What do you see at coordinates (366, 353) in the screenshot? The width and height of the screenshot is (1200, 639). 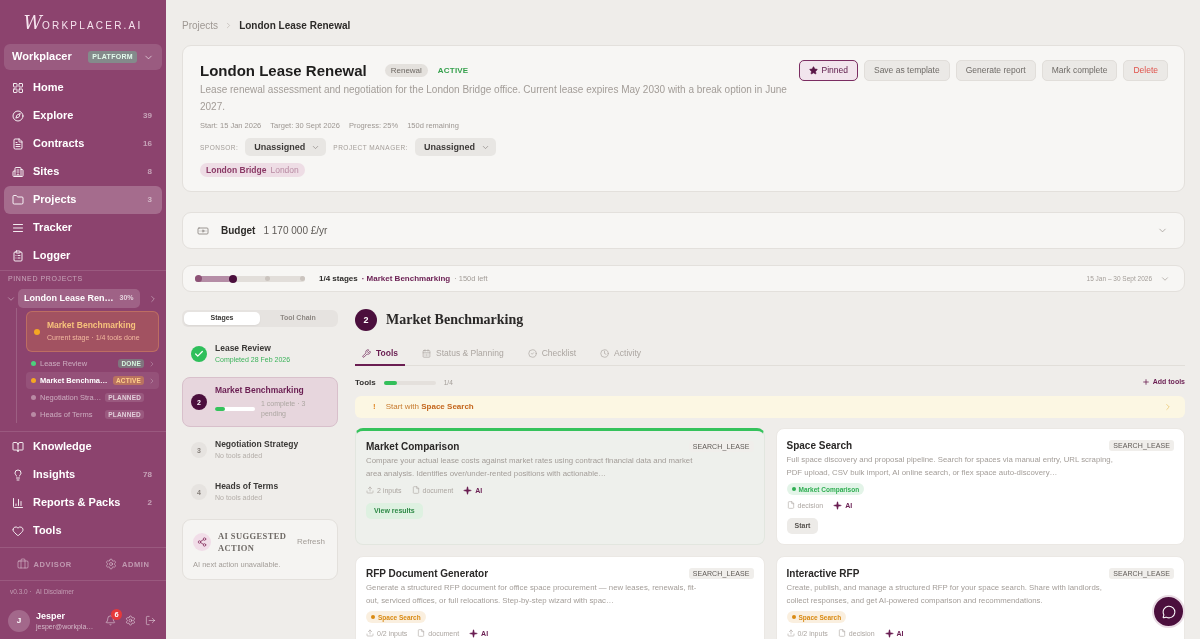 I see `wrench-icon` at bounding box center [366, 353].